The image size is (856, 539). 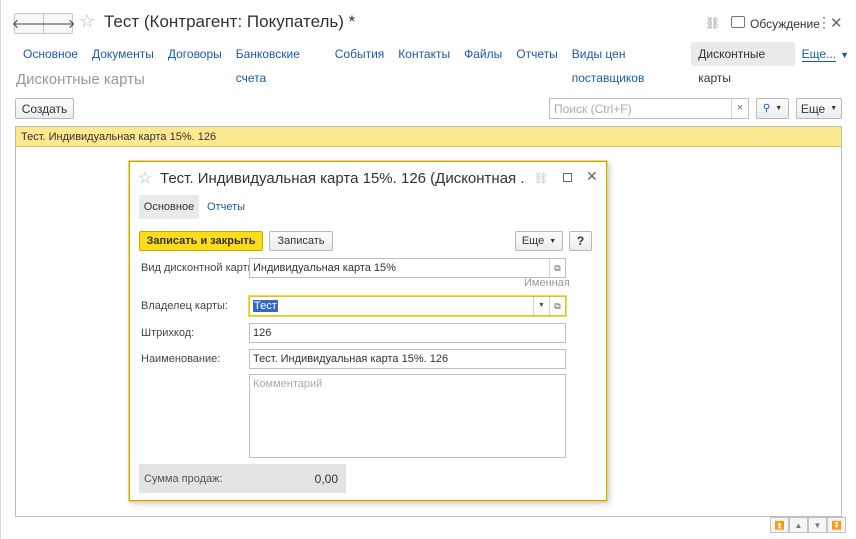 What do you see at coordinates (407, 306) in the screenshot?
I see `owner-field: Тест ▼ ⧉` at bounding box center [407, 306].